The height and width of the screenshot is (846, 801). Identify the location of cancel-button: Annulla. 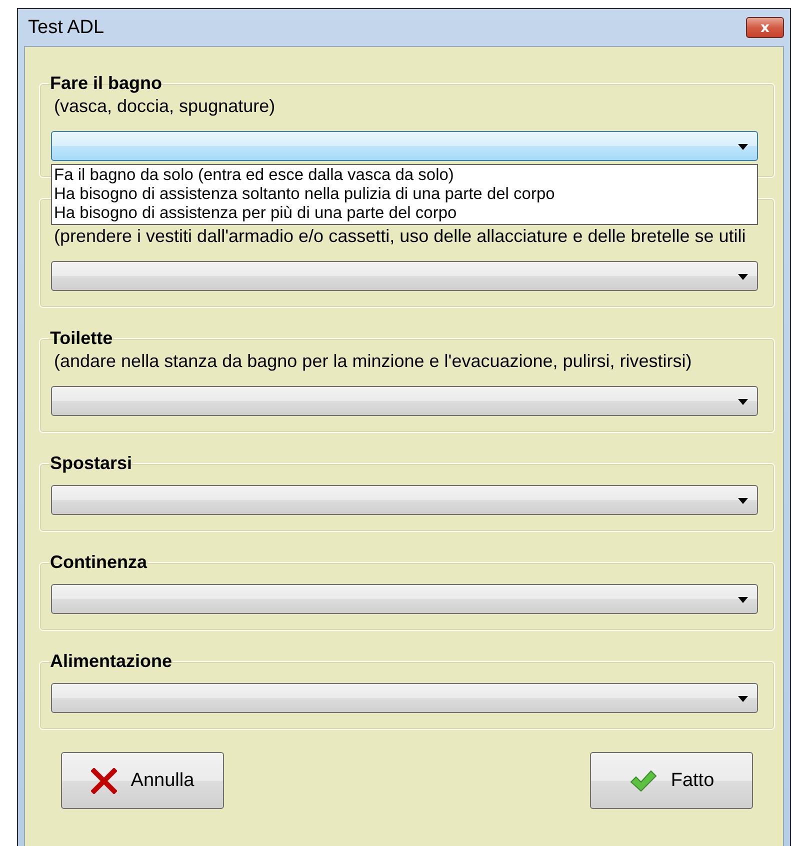
(142, 780).